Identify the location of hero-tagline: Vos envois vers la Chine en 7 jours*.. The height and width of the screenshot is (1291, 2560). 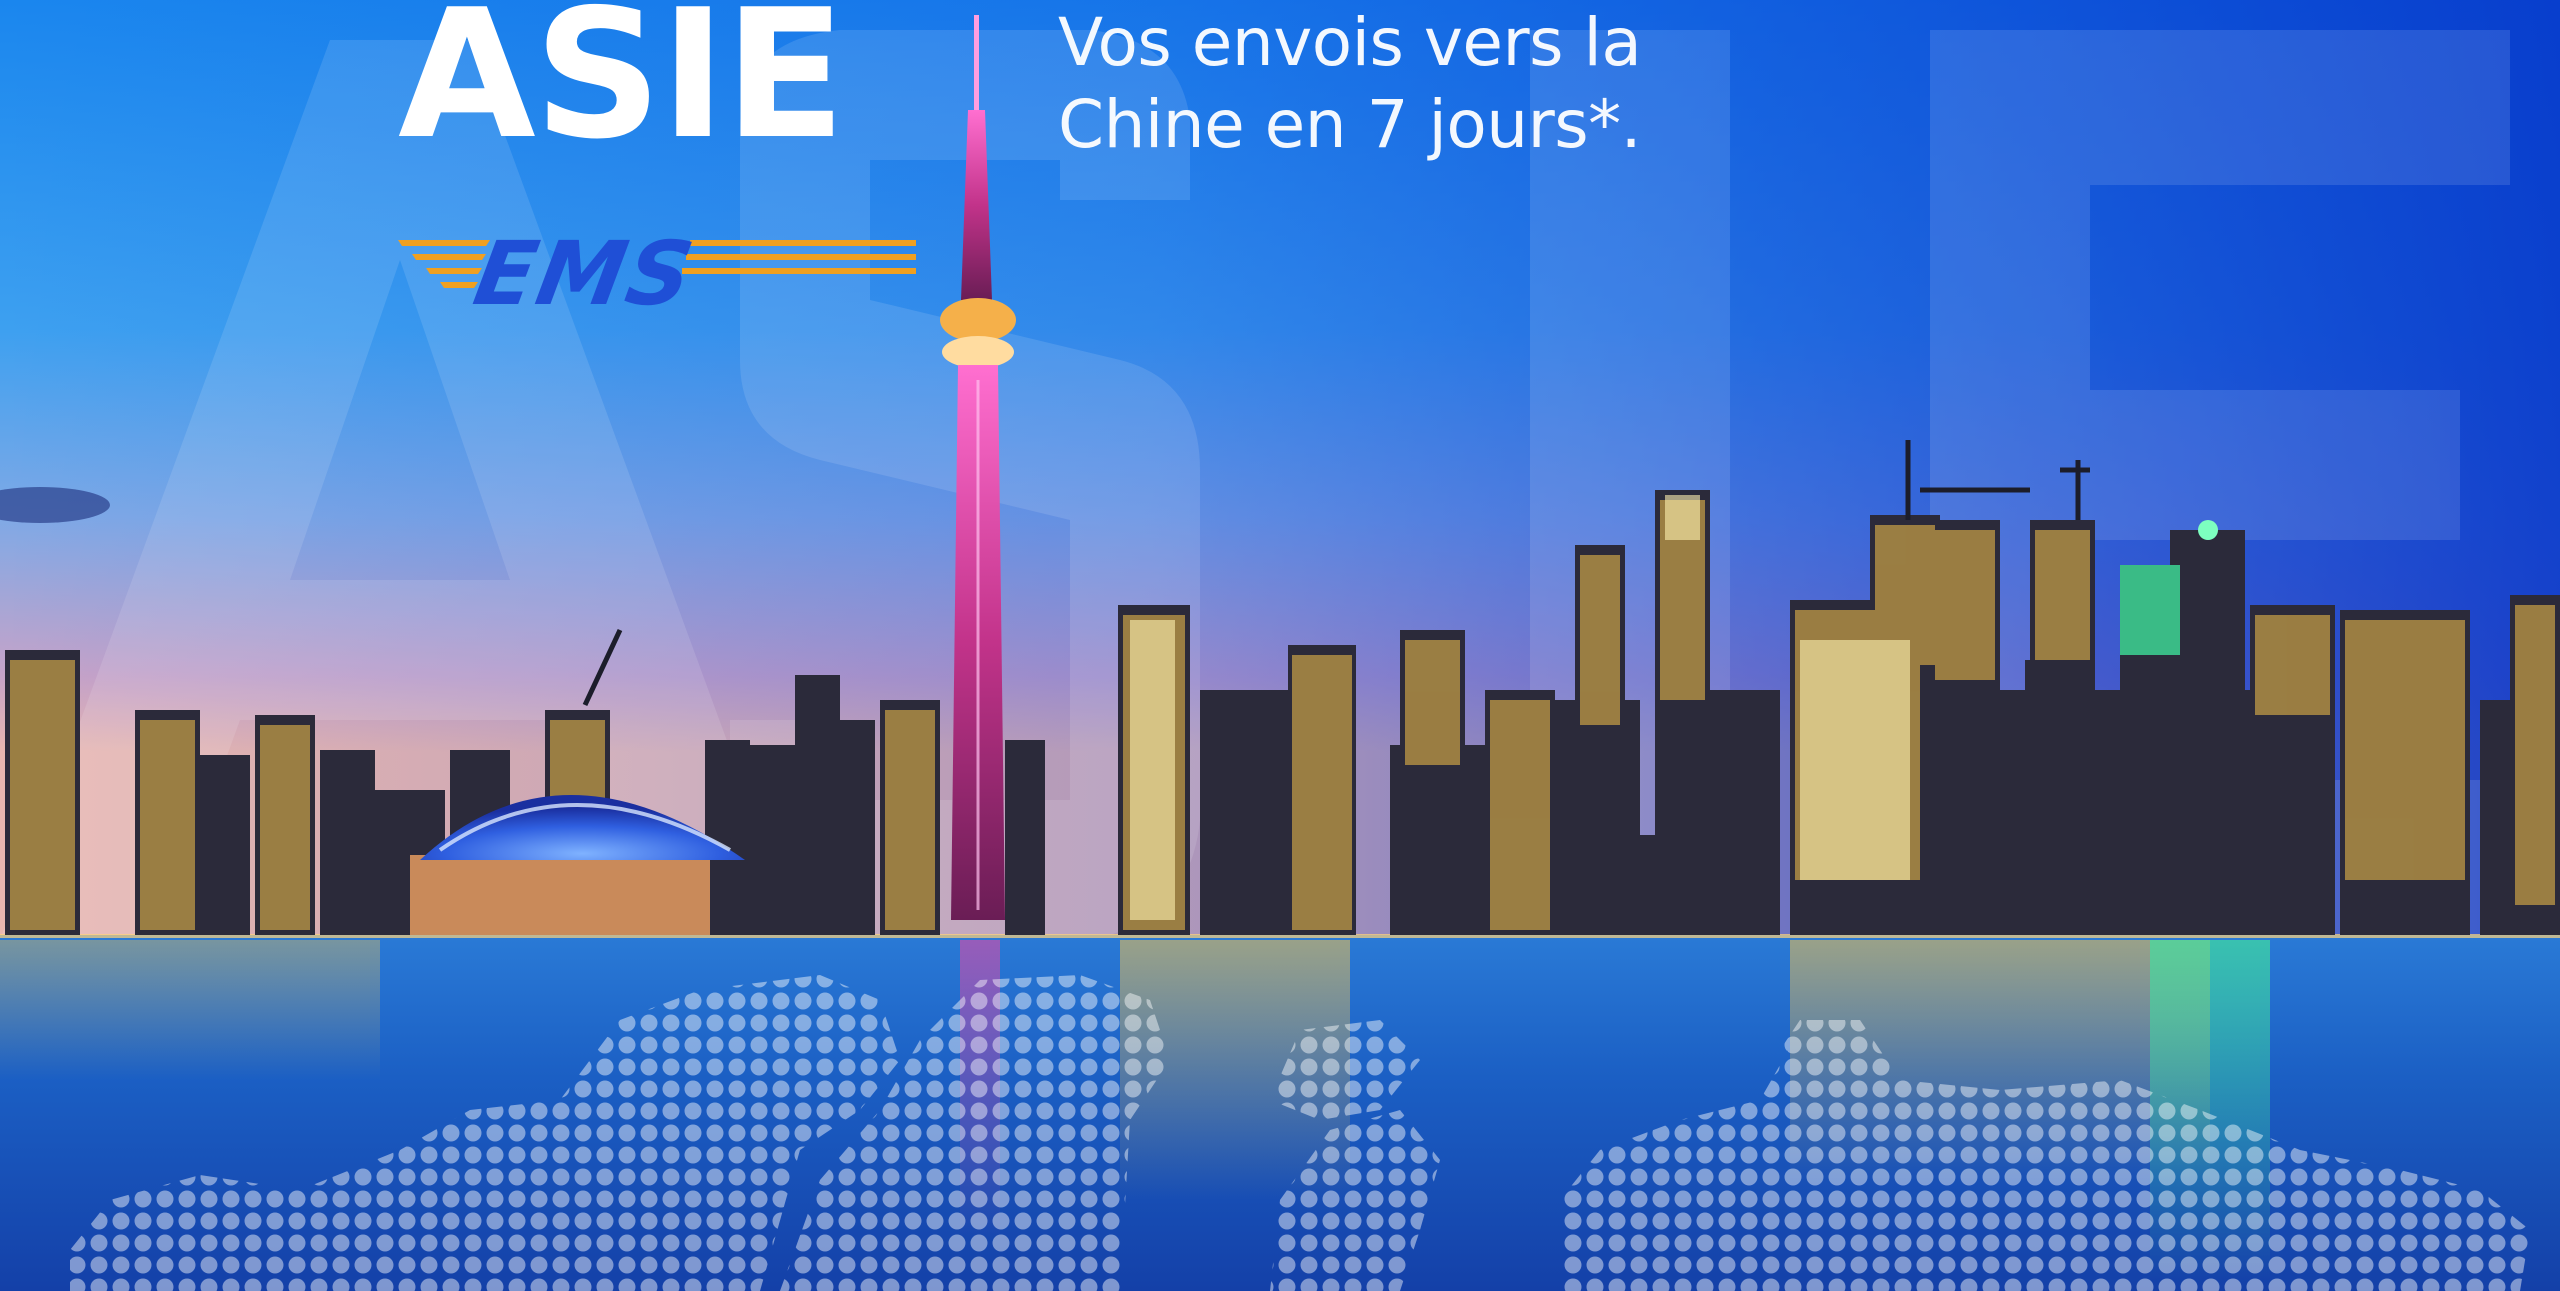
(1350, 84).